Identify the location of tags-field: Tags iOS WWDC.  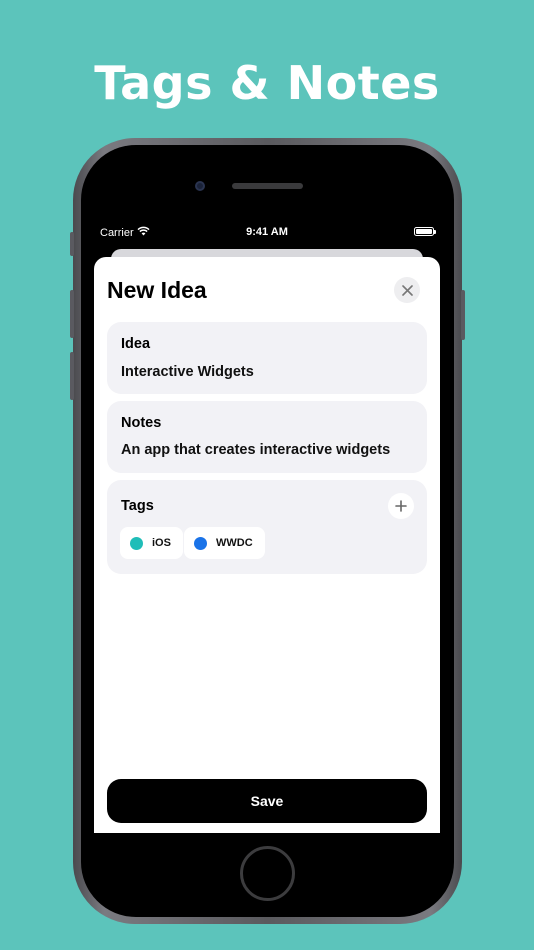
(267, 527).